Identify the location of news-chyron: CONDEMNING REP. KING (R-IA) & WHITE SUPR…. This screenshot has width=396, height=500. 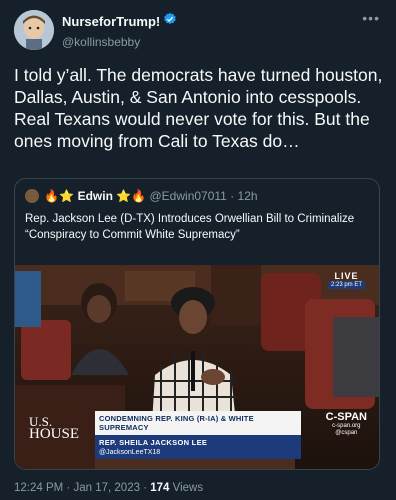
(198, 435).